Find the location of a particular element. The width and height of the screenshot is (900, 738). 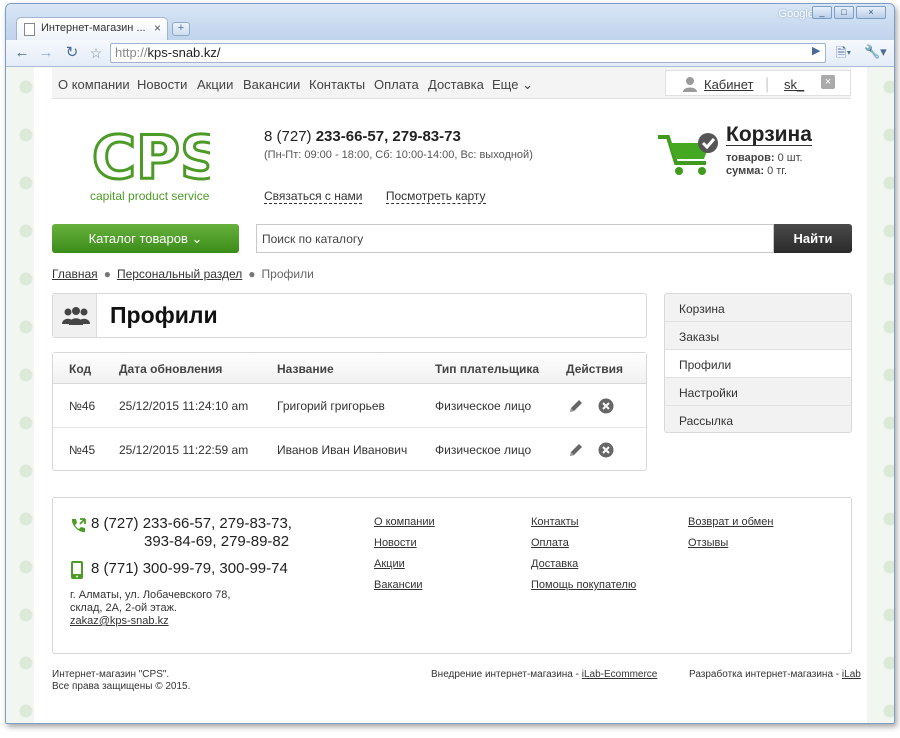

address-line-2: склад, 2А, 2-ой этаж. is located at coordinates (123, 608).